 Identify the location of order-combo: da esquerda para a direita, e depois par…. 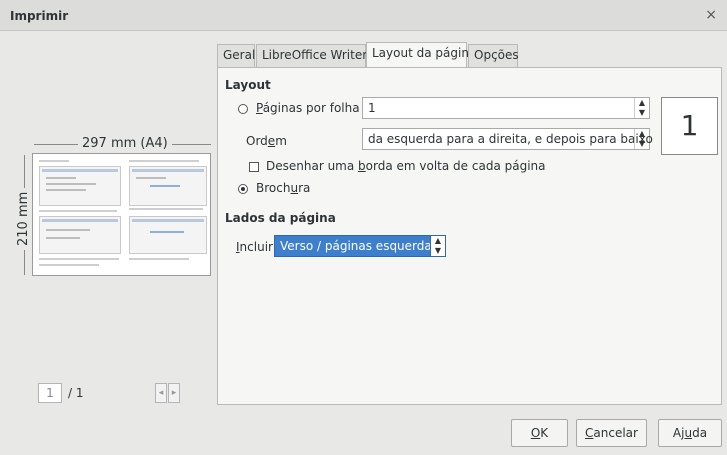
(507, 139).